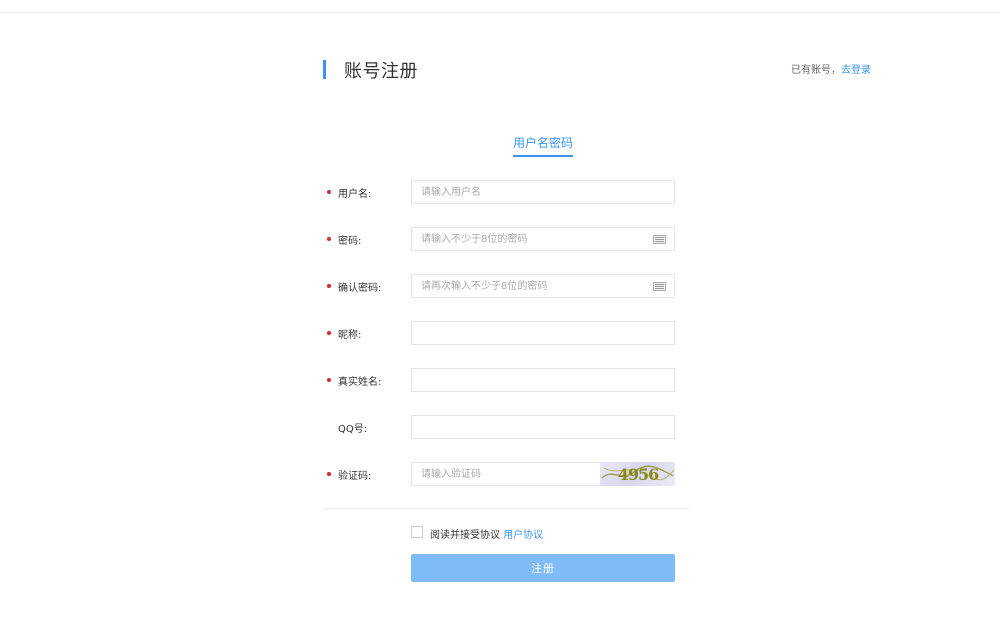 This screenshot has width=1000, height=631. I want to click on qq-input, so click(543, 427).